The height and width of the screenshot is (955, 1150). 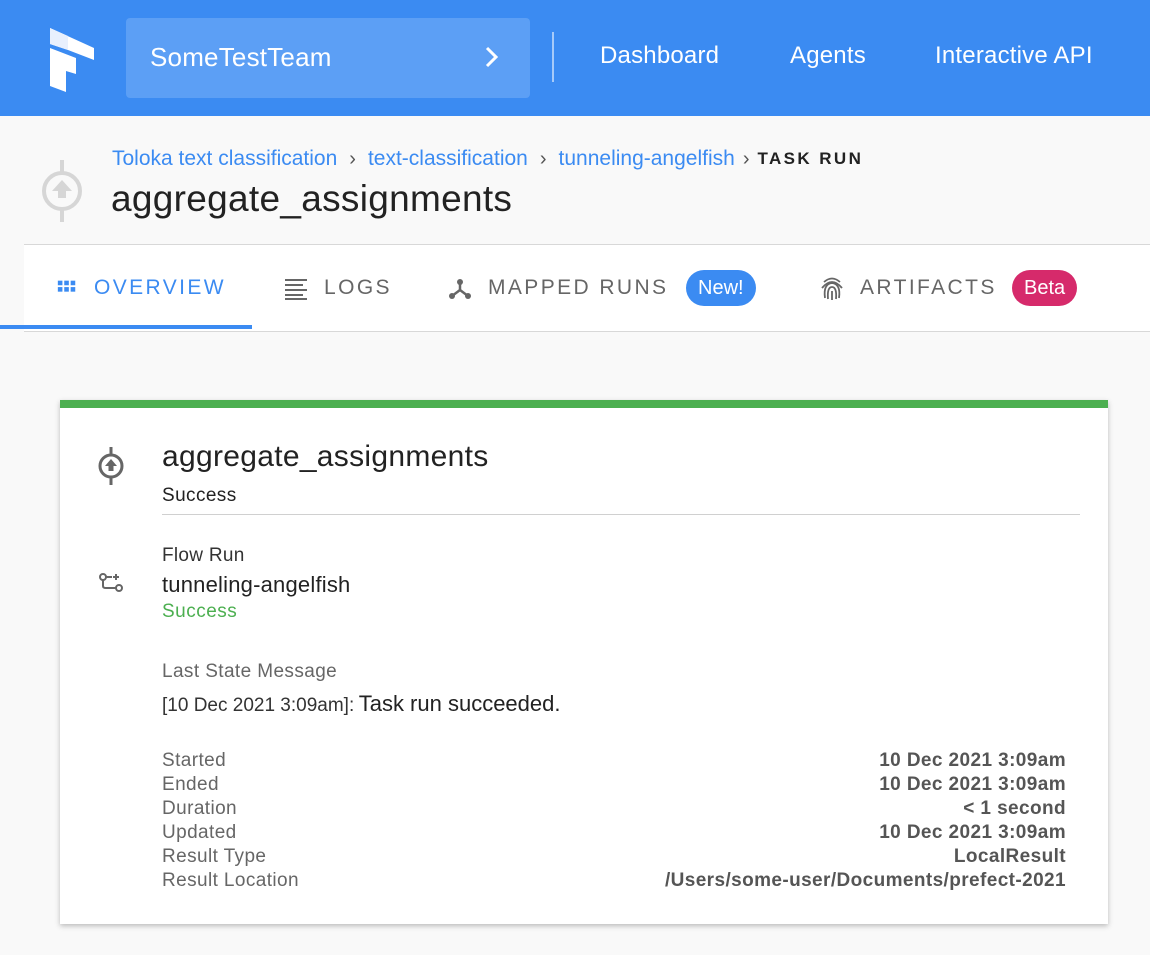 What do you see at coordinates (224, 159) in the screenshot?
I see `breadcrumb-flow-group: Toloka text classification` at bounding box center [224, 159].